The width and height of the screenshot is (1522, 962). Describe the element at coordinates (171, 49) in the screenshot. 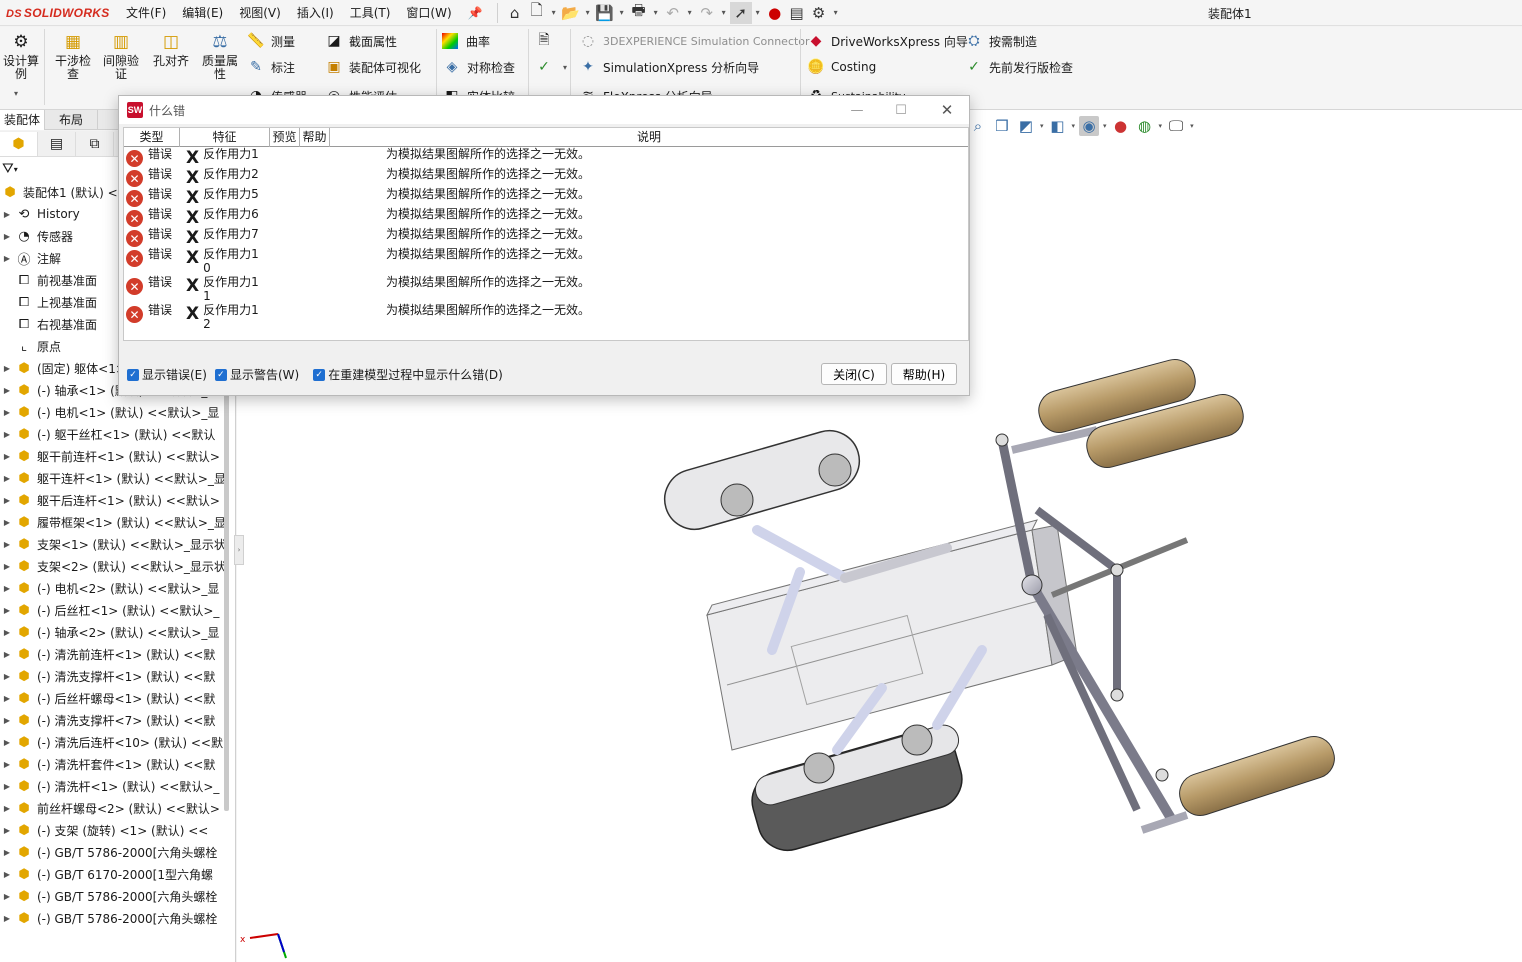

I see `hole-alignment-button: ◫ 孔对齐` at that location.